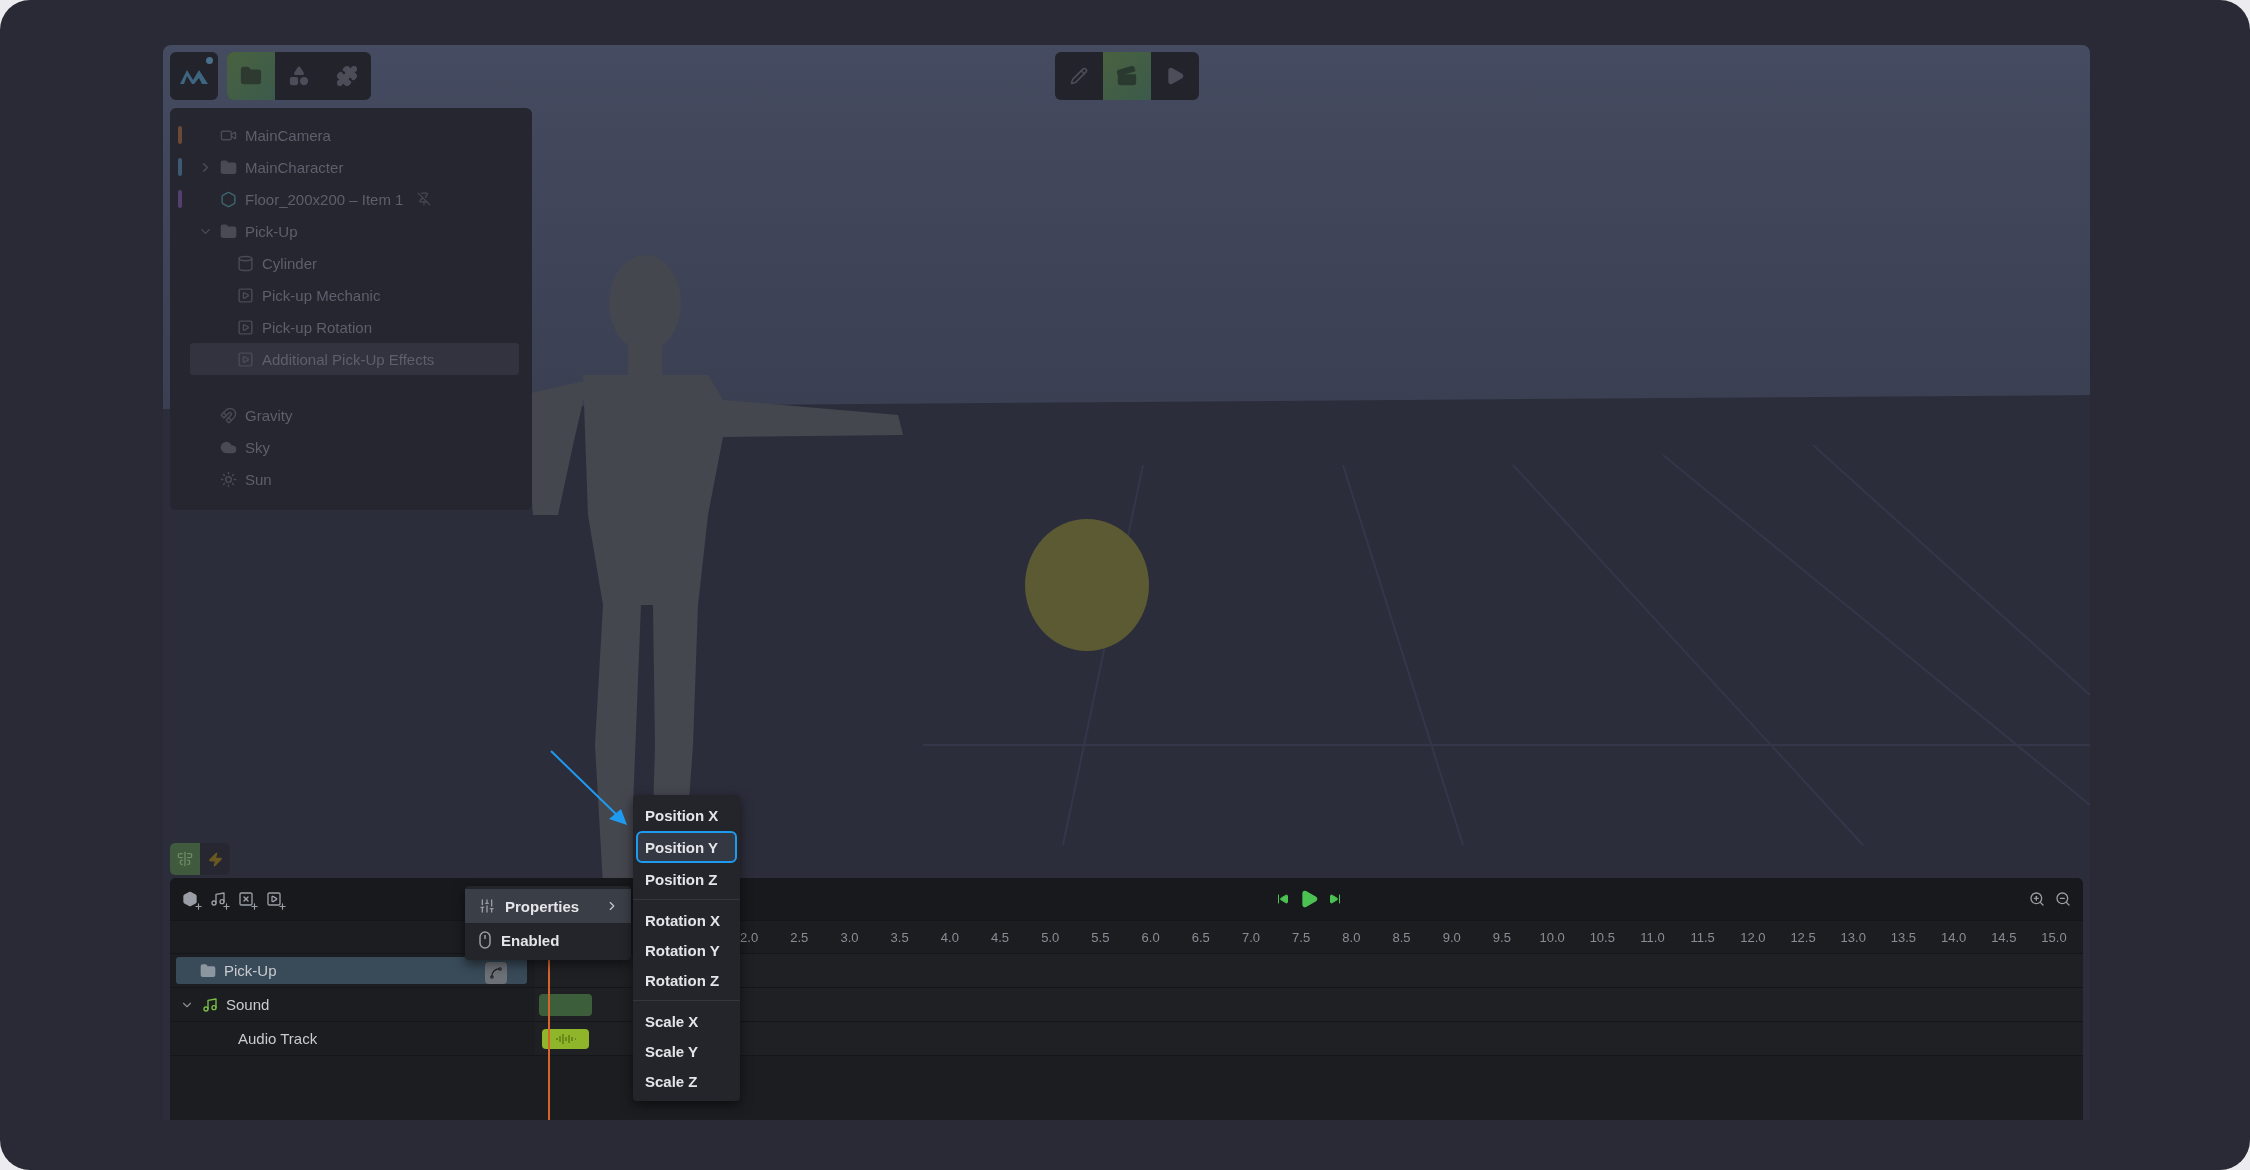 The height and width of the screenshot is (1170, 2250). I want to click on menu-item: Properties, so click(548, 906).